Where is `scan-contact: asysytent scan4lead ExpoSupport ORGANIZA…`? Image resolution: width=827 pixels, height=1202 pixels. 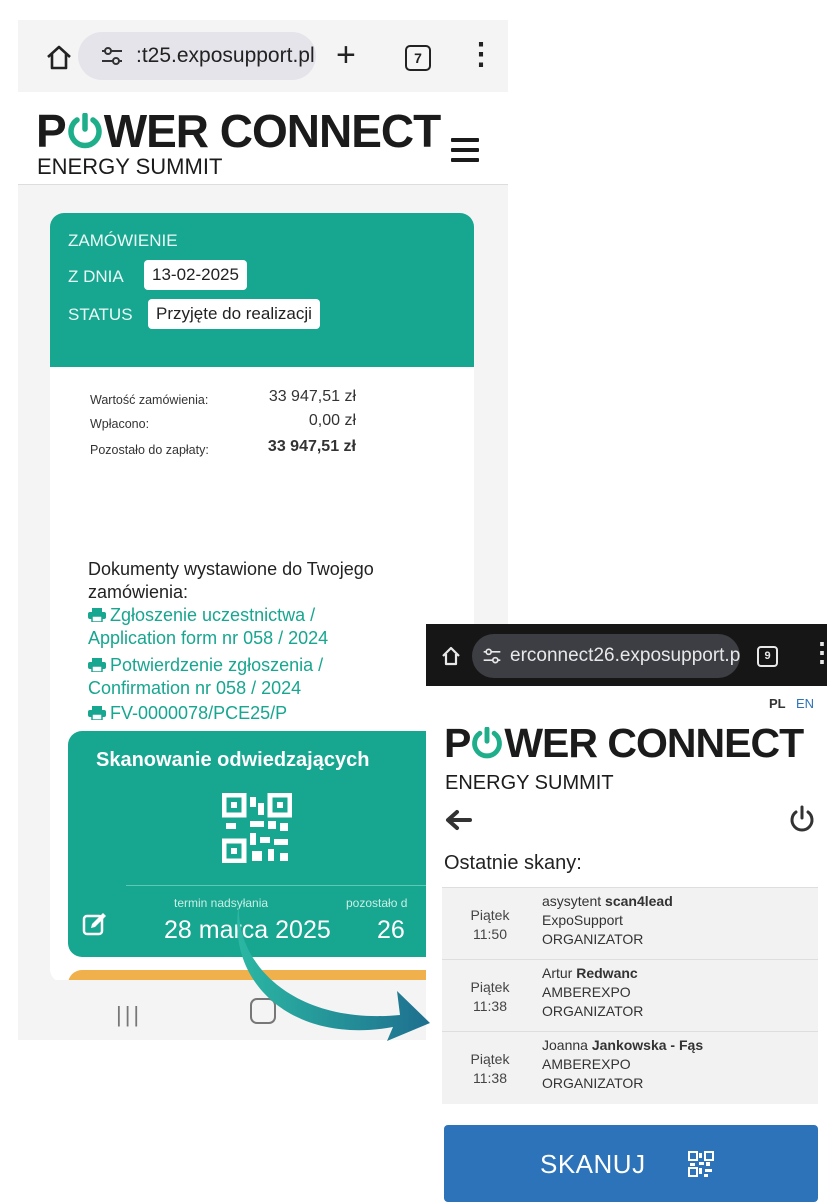
scan-contact: asysytent scan4lead ExpoSupport ORGANIZA… is located at coordinates (607, 920).